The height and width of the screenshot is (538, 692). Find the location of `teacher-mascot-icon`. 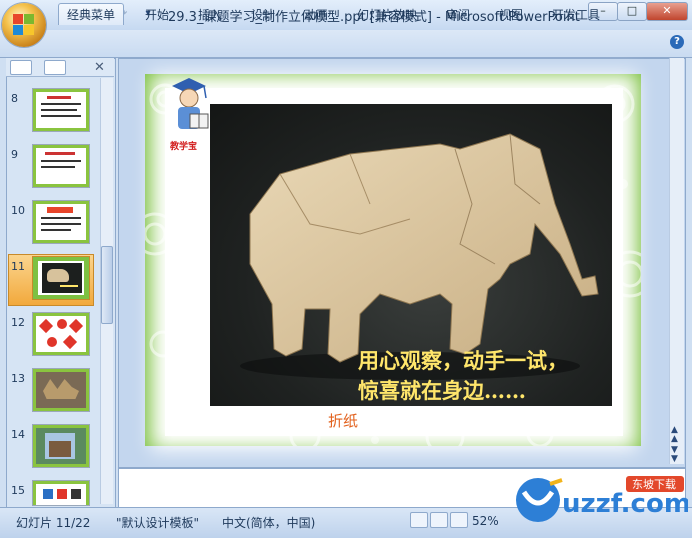

teacher-mascot-icon is located at coordinates (190, 103).